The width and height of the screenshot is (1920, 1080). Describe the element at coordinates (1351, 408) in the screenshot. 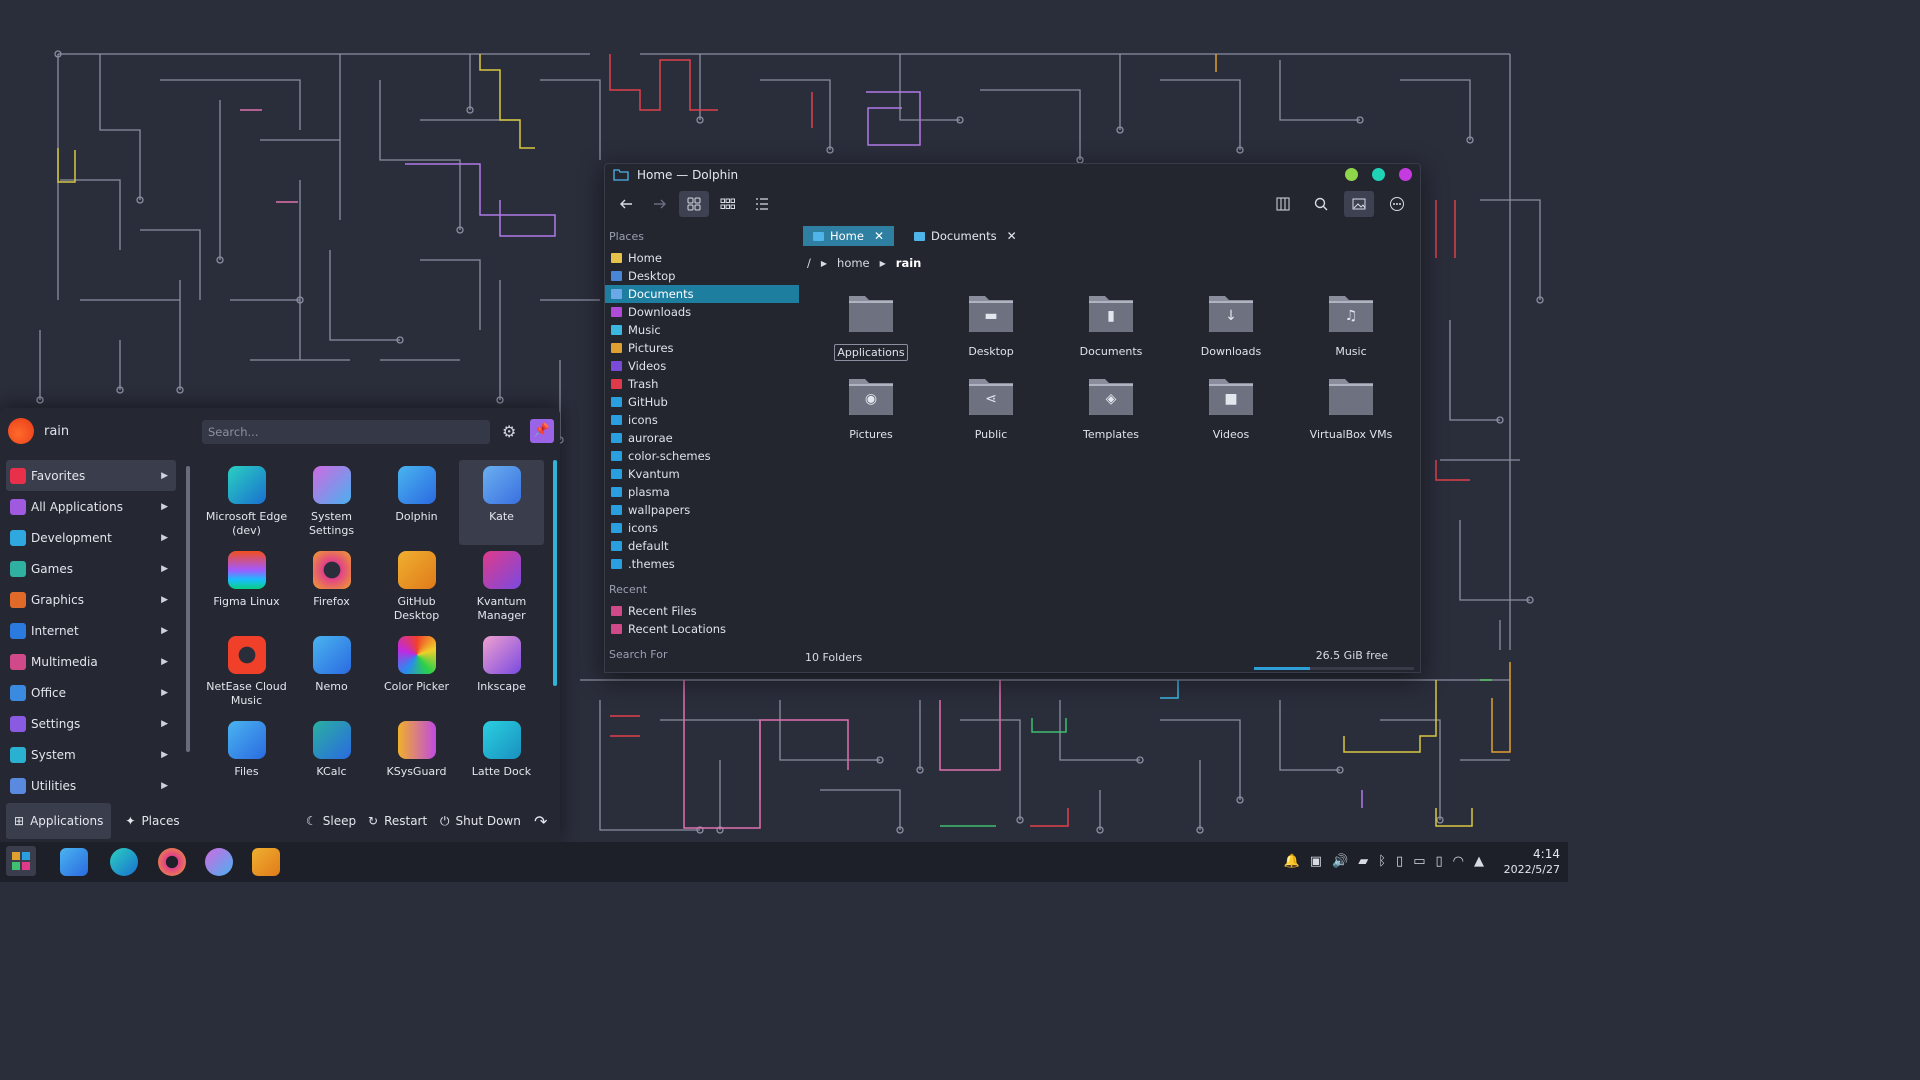

I see `folder-item: VirtualBox VMs` at that location.